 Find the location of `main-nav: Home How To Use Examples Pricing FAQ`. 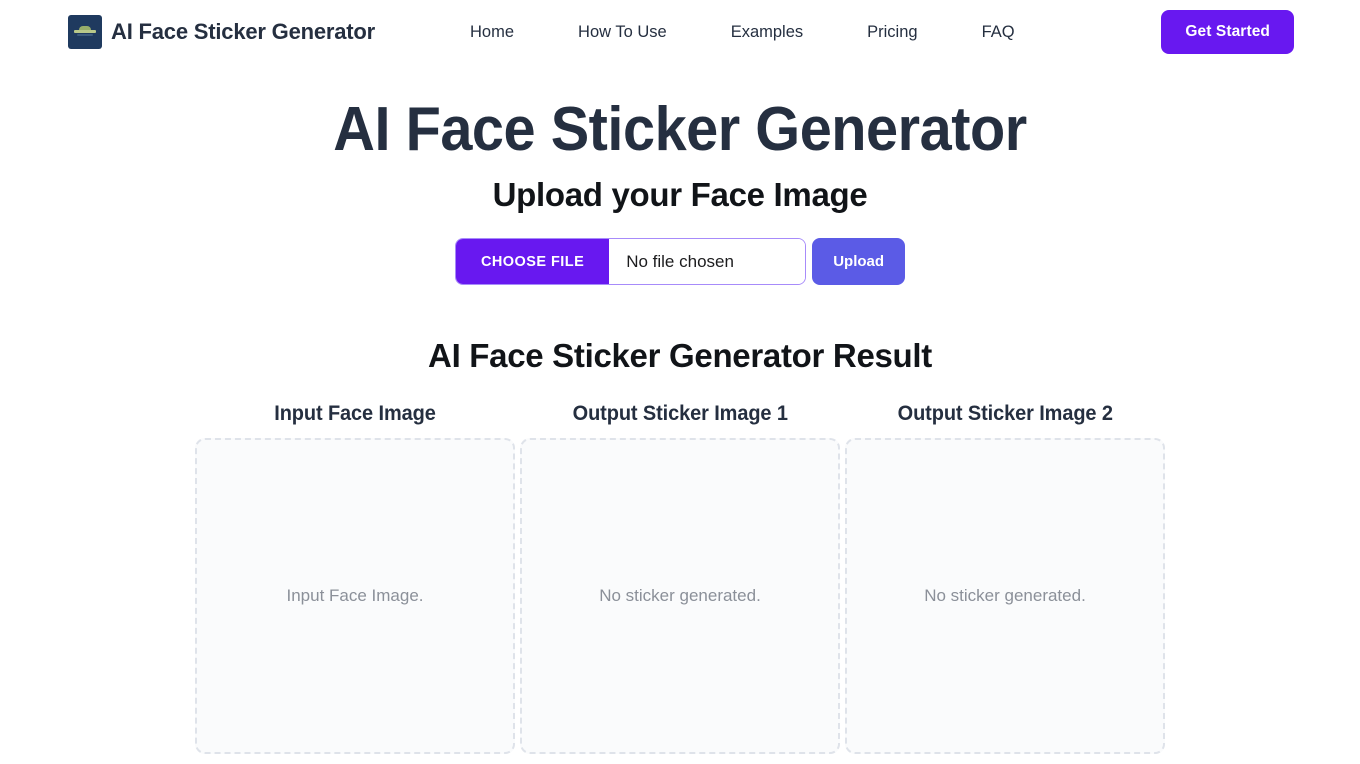

main-nav: Home How To Use Examples Pricing FAQ is located at coordinates (742, 32).